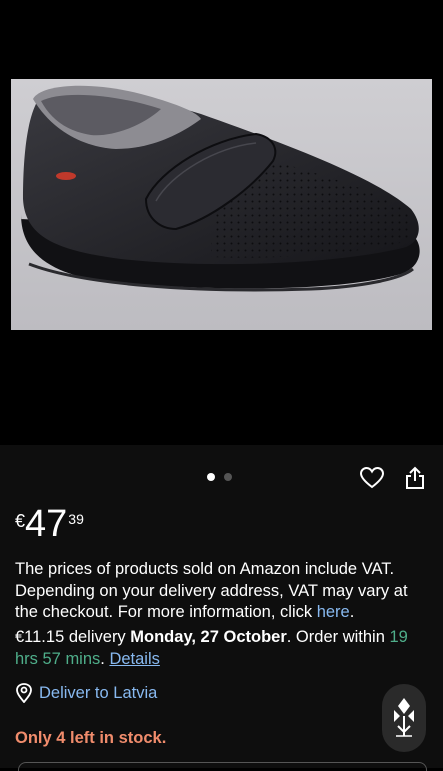 The width and height of the screenshot is (443, 771). What do you see at coordinates (20, 521) in the screenshot?
I see `price-currency: €` at bounding box center [20, 521].